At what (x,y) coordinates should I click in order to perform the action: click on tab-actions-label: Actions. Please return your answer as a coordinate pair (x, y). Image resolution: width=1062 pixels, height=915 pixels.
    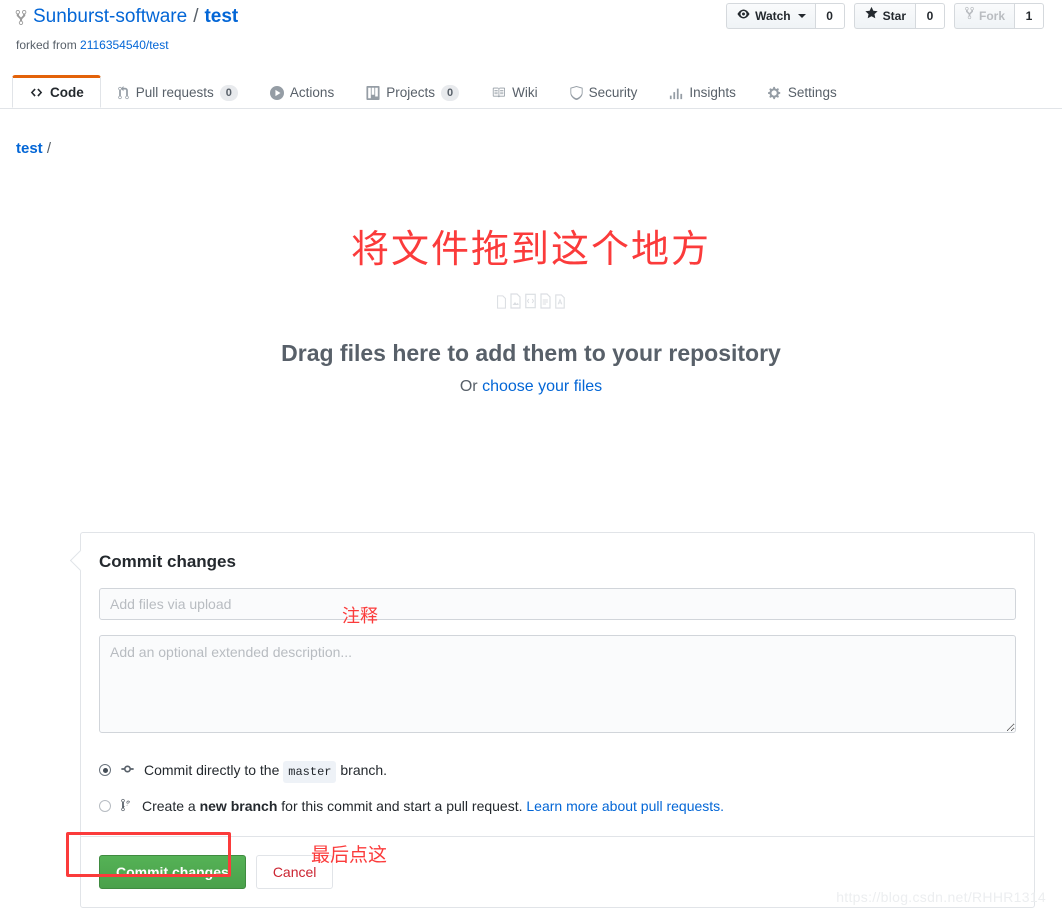
    Looking at the image, I should click on (312, 92).